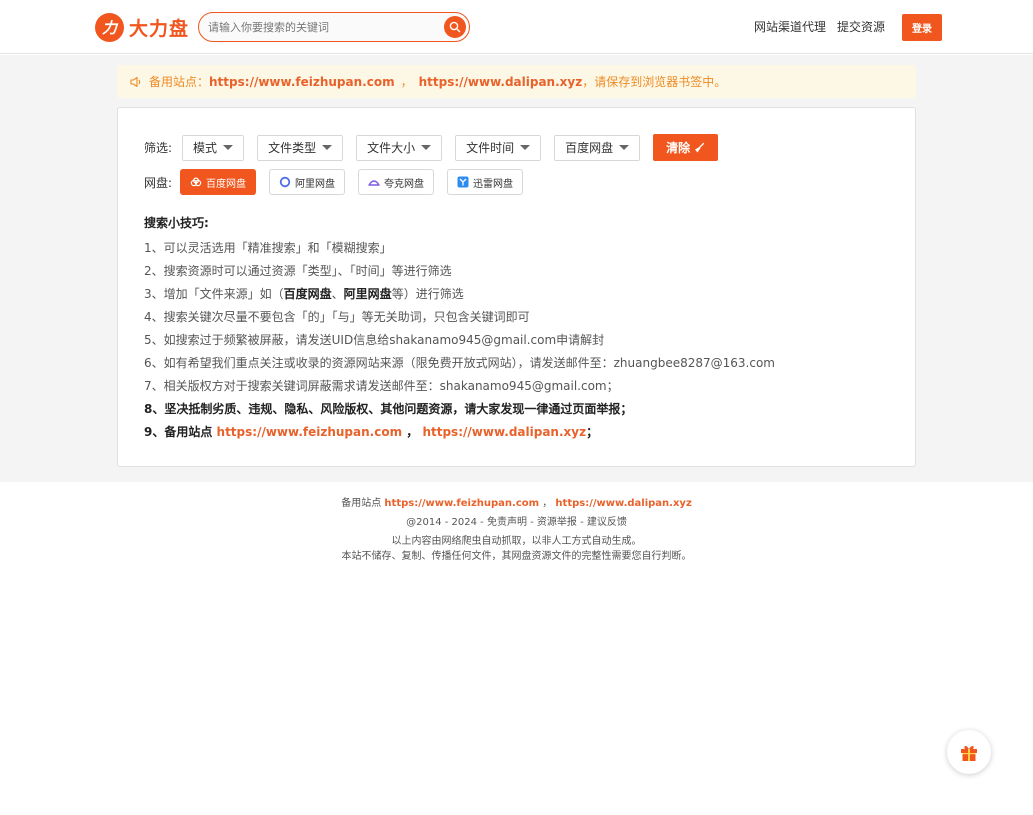 The height and width of the screenshot is (815, 1033). What do you see at coordinates (493, 184) in the screenshot?
I see `pan-label-text: 迅雷网盘` at bounding box center [493, 184].